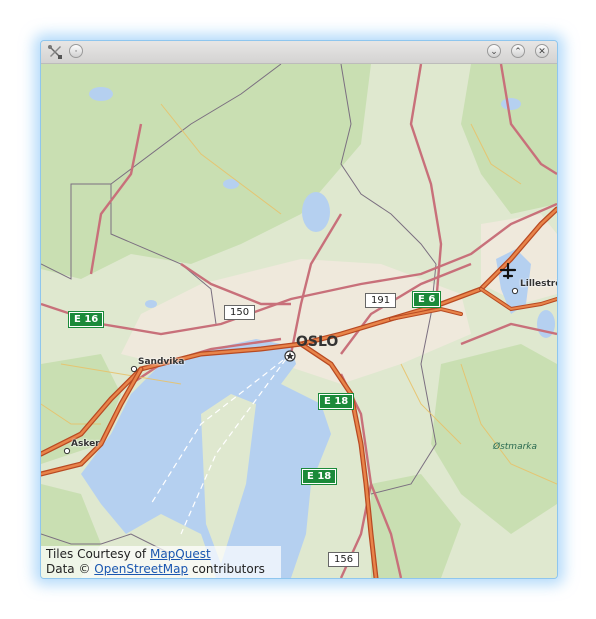 This screenshot has width=596, height=619. Describe the element at coordinates (76, 51) in the screenshot. I see `window-menu-button: ·` at that location.